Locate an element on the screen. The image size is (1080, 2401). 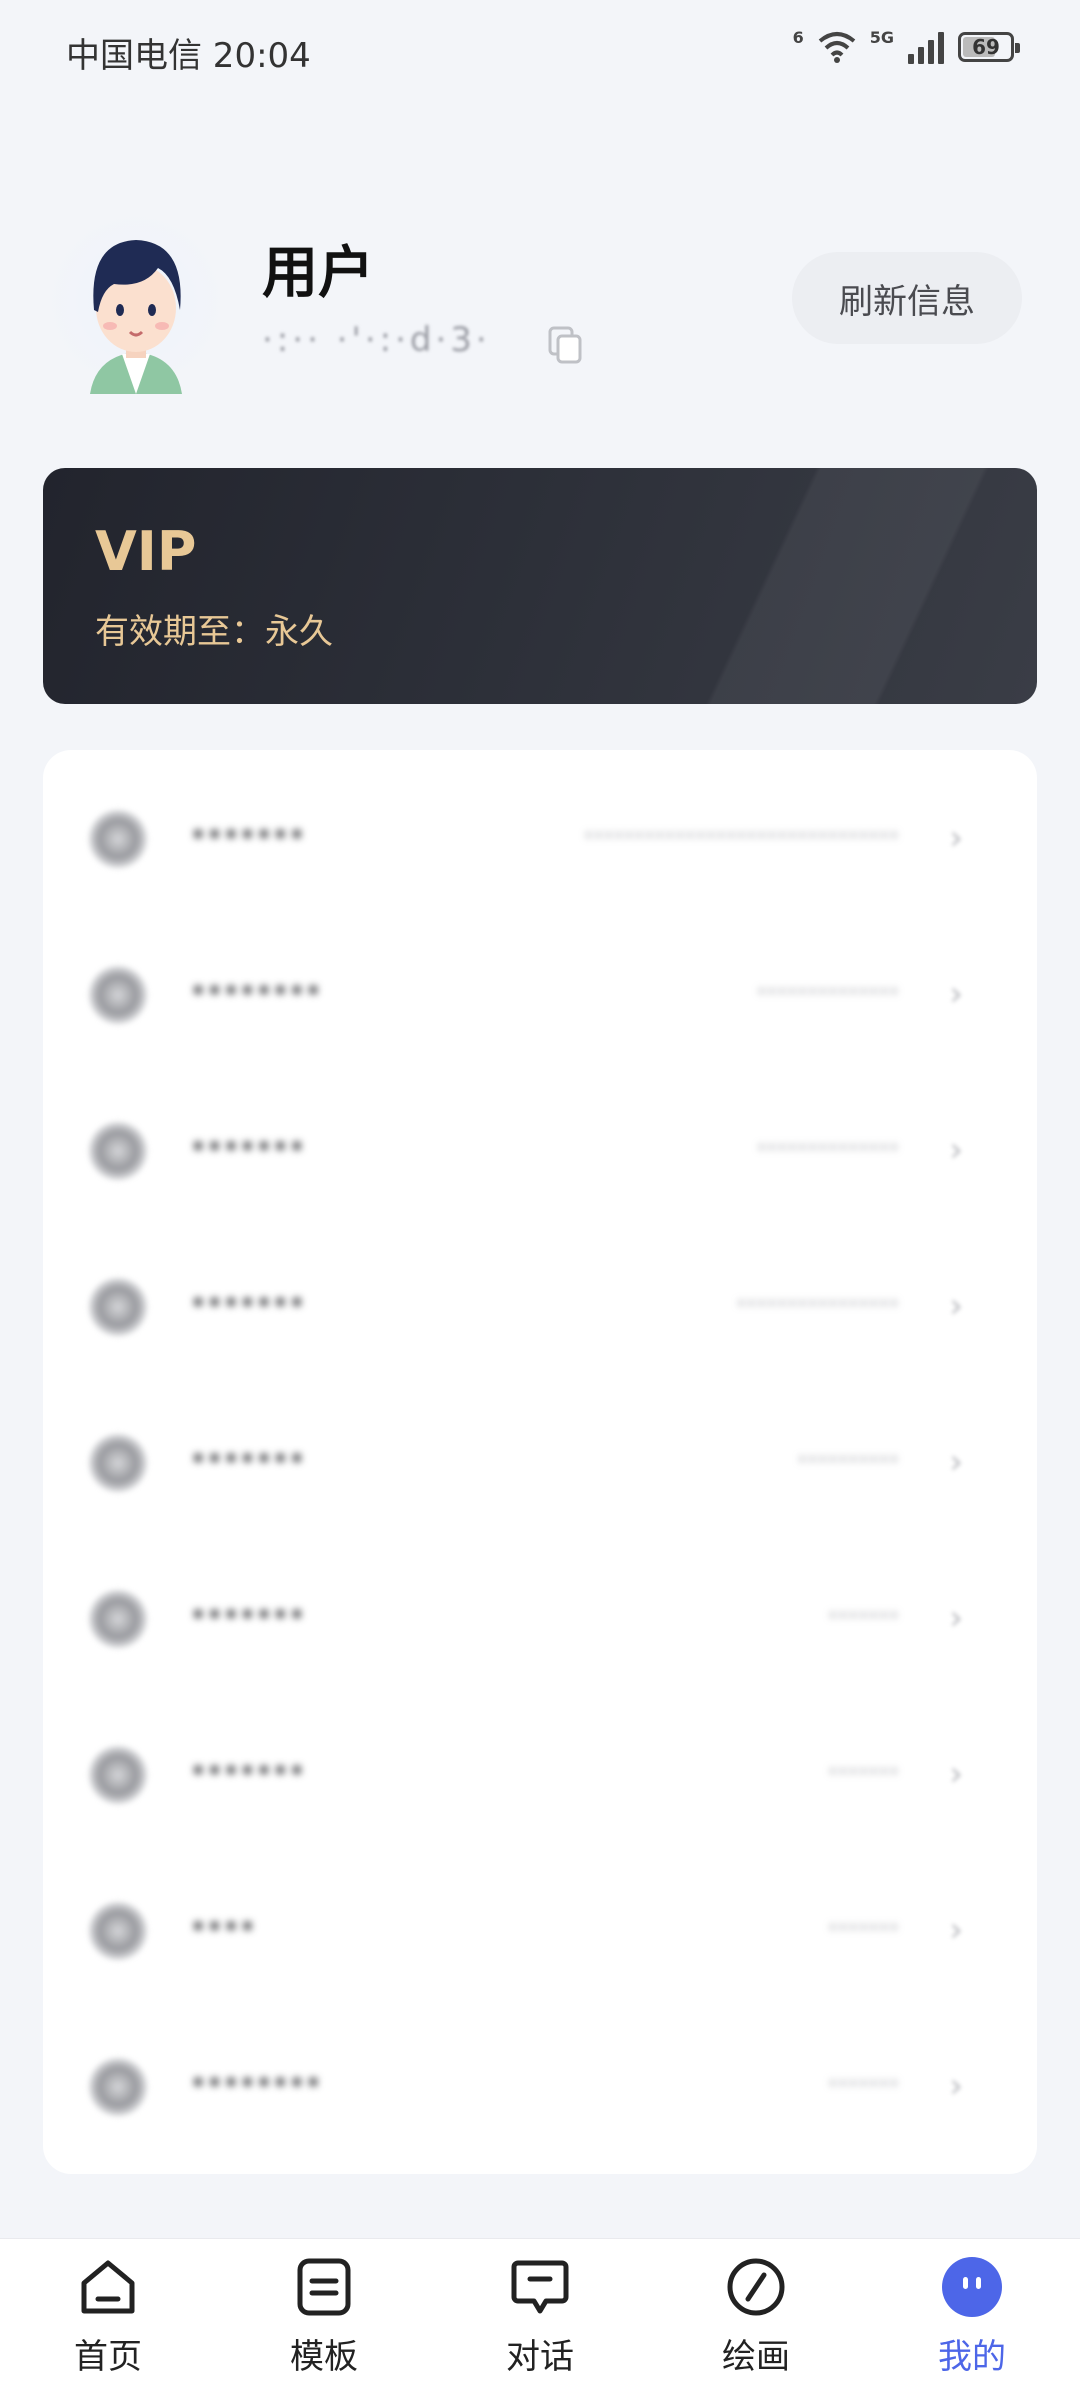
tab-chat: 对话 is located at coordinates (540, 2325).